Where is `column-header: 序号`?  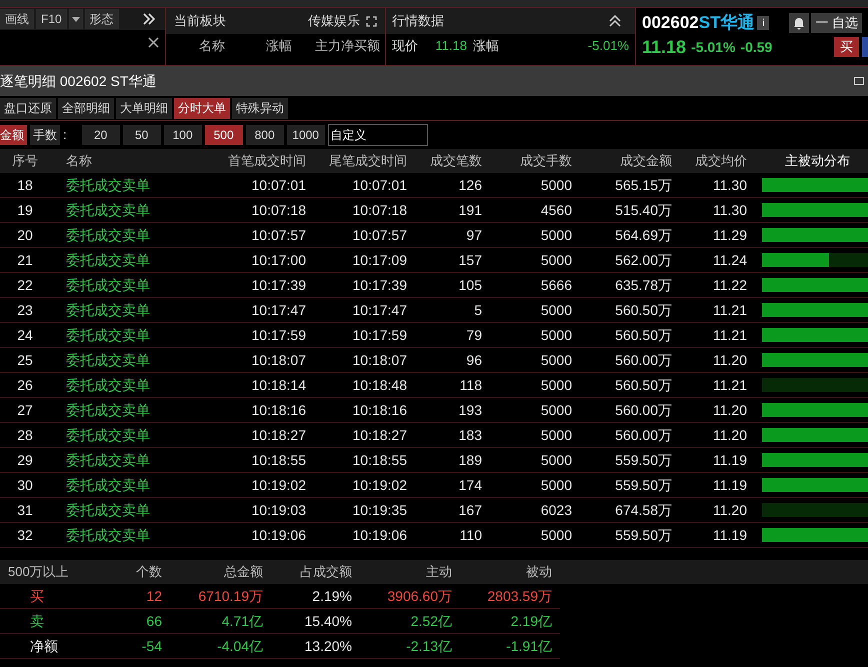 column-header: 序号 is located at coordinates (25, 161).